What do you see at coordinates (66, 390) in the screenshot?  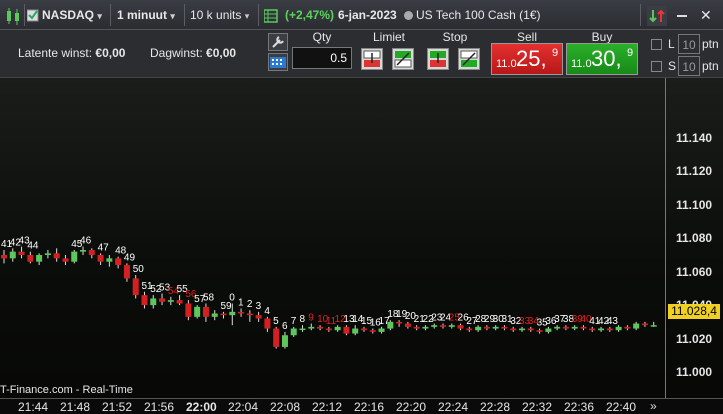 I see `watermark: T-Finance.com - Real-Time` at bounding box center [66, 390].